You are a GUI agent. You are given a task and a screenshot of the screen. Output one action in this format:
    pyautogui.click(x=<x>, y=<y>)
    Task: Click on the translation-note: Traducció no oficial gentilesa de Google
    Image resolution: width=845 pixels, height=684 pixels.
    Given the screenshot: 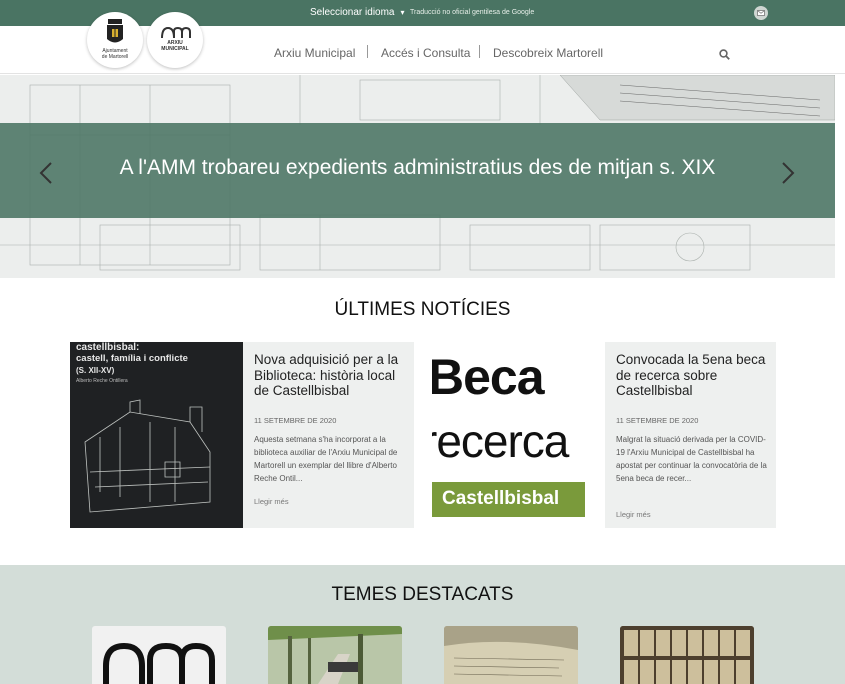 What is the action you would take?
    pyautogui.click(x=472, y=12)
    